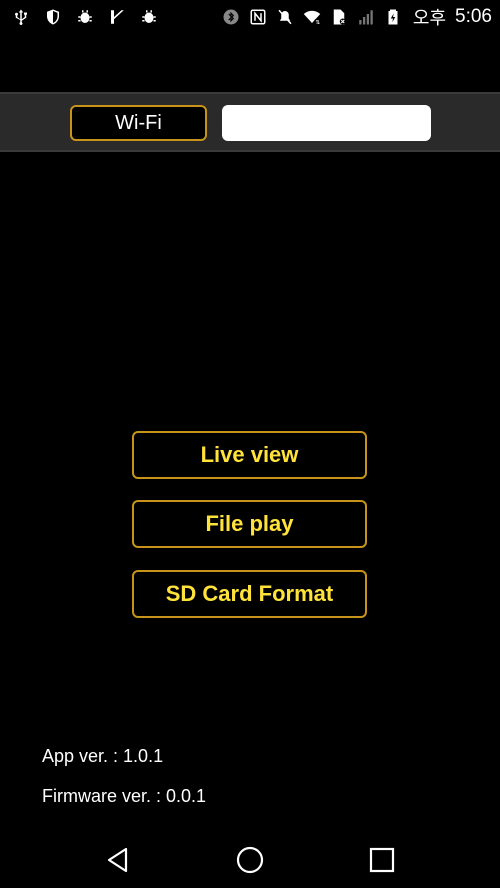 The image size is (500, 888). What do you see at coordinates (117, 17) in the screenshot?
I see `check-icon` at bounding box center [117, 17].